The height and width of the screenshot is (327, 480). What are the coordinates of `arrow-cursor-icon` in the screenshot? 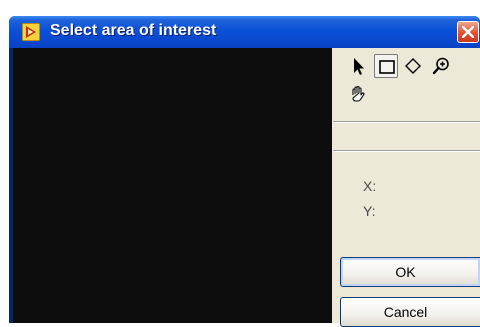 It's located at (359, 66).